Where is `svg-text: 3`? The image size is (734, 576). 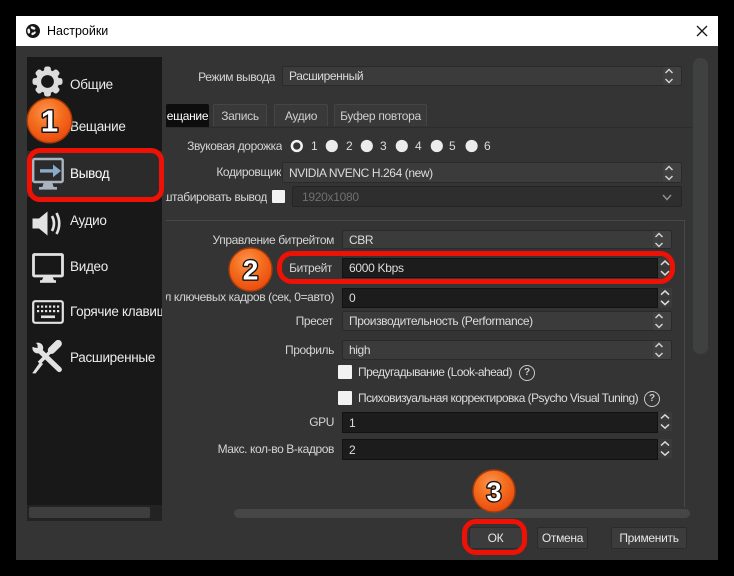
svg-text: 3 is located at coordinates (493, 492).